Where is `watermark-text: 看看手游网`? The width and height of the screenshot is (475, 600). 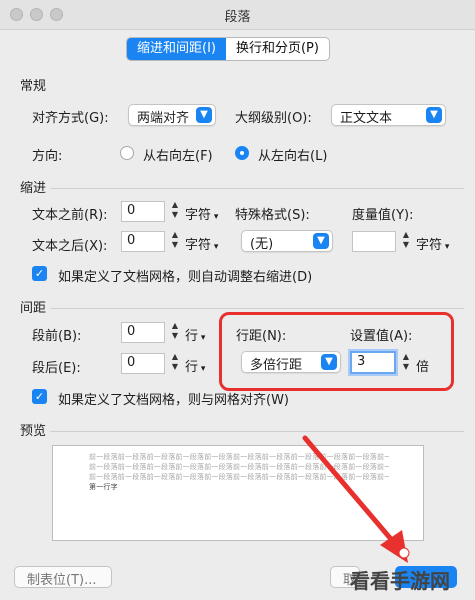 watermark-text: 看看手游网 is located at coordinates (400, 581).